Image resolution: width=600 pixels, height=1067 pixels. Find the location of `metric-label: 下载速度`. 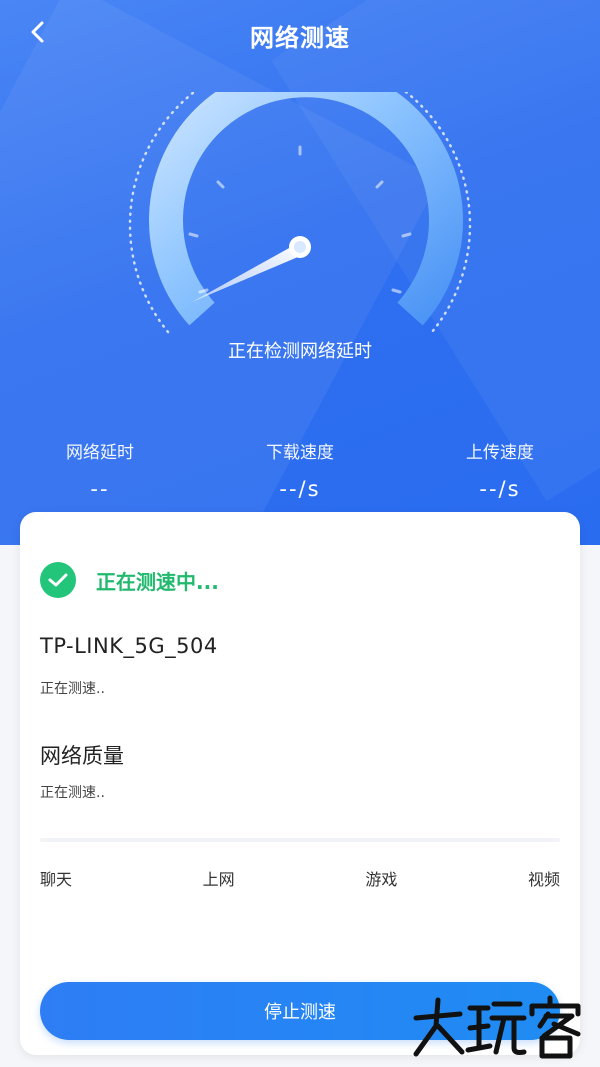

metric-label: 下载速度 is located at coordinates (300, 453).